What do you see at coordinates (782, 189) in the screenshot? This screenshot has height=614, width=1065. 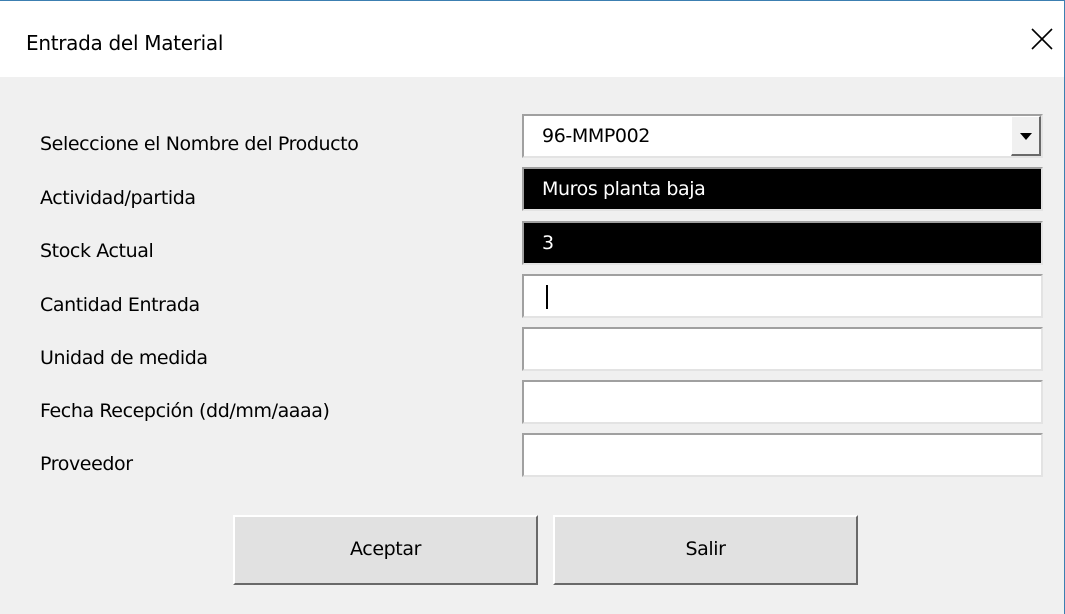 I see `activity-field: Muros planta baja` at bounding box center [782, 189].